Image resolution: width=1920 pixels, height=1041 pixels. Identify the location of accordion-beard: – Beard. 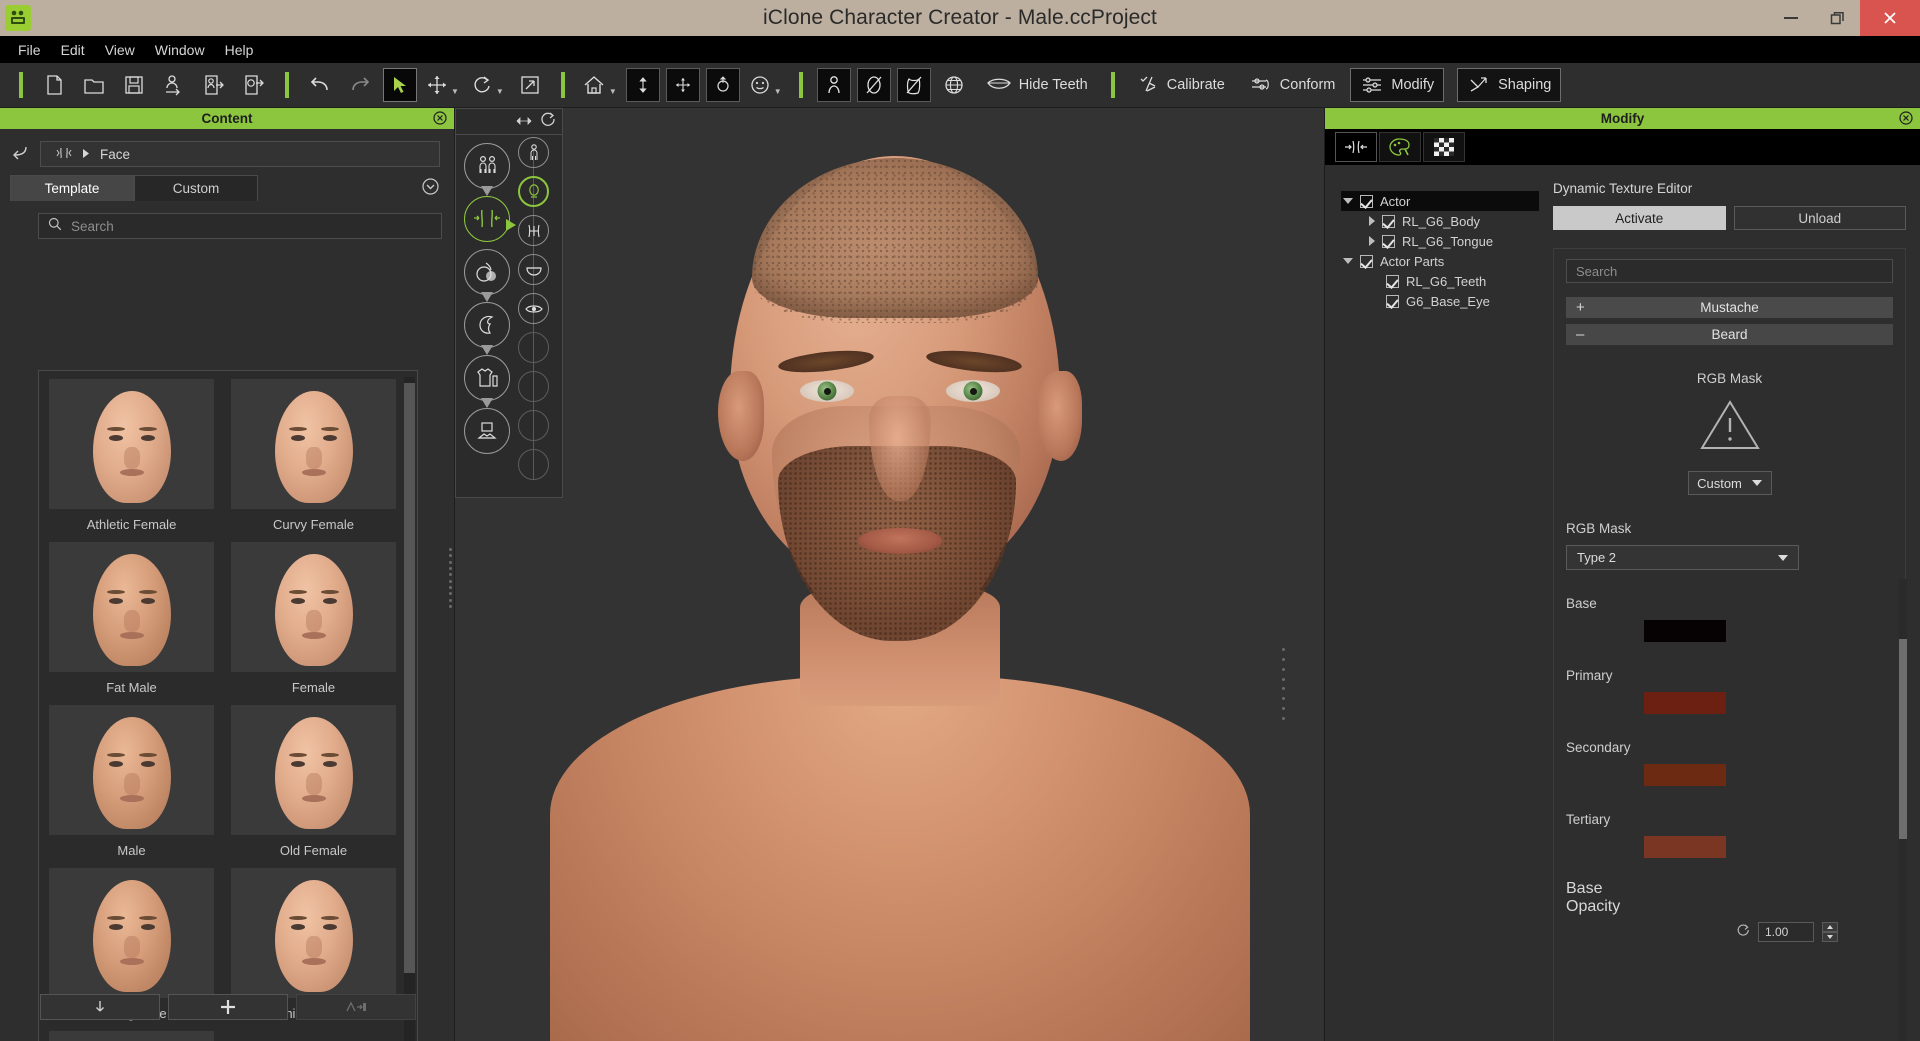
(1729, 334).